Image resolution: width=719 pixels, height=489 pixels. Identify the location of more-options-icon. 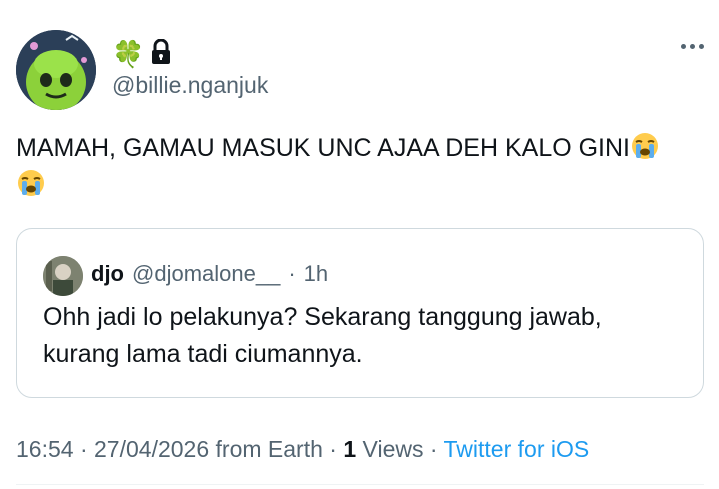
(692, 46).